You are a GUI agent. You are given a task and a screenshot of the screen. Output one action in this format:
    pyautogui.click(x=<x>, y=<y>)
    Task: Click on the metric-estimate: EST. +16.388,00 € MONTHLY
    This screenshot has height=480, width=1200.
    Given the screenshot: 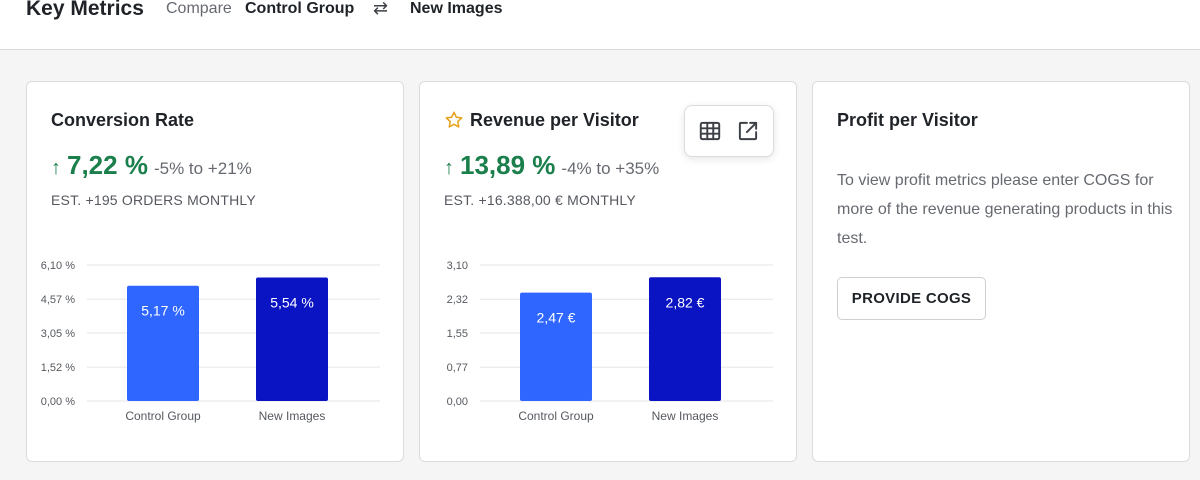 What is the action you would take?
    pyautogui.click(x=540, y=200)
    